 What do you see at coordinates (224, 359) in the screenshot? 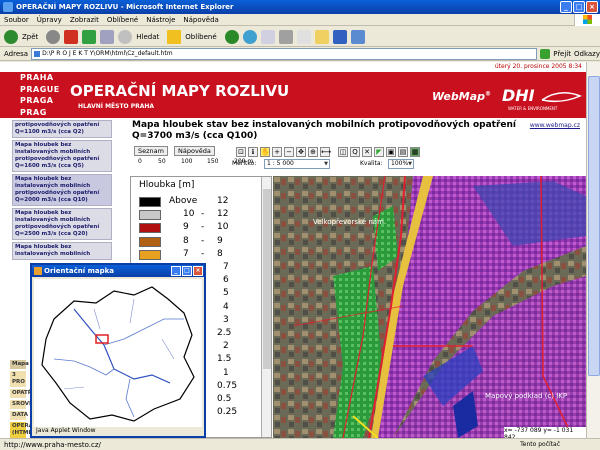
I see `legend-to: 1.5` at bounding box center [224, 359].